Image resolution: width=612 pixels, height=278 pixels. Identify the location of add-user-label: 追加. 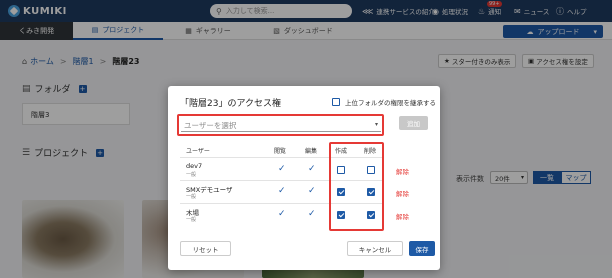
(413, 124).